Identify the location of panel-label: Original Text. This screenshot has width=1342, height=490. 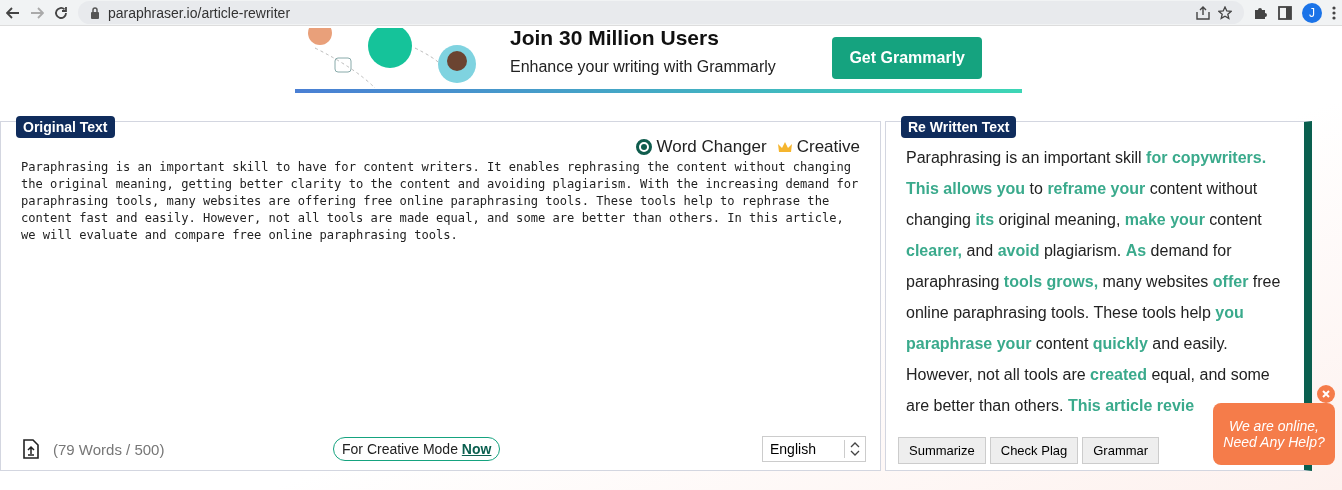
(65, 127).